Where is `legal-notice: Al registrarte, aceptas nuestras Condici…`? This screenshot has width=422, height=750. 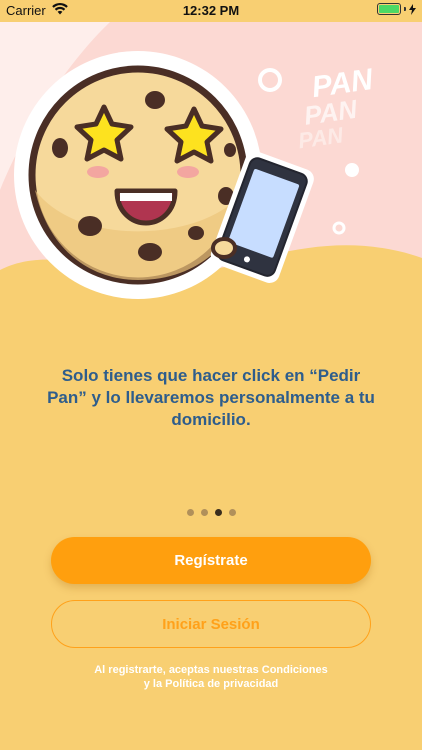 legal-notice: Al registrarte, aceptas nuestras Condici… is located at coordinates (211, 677).